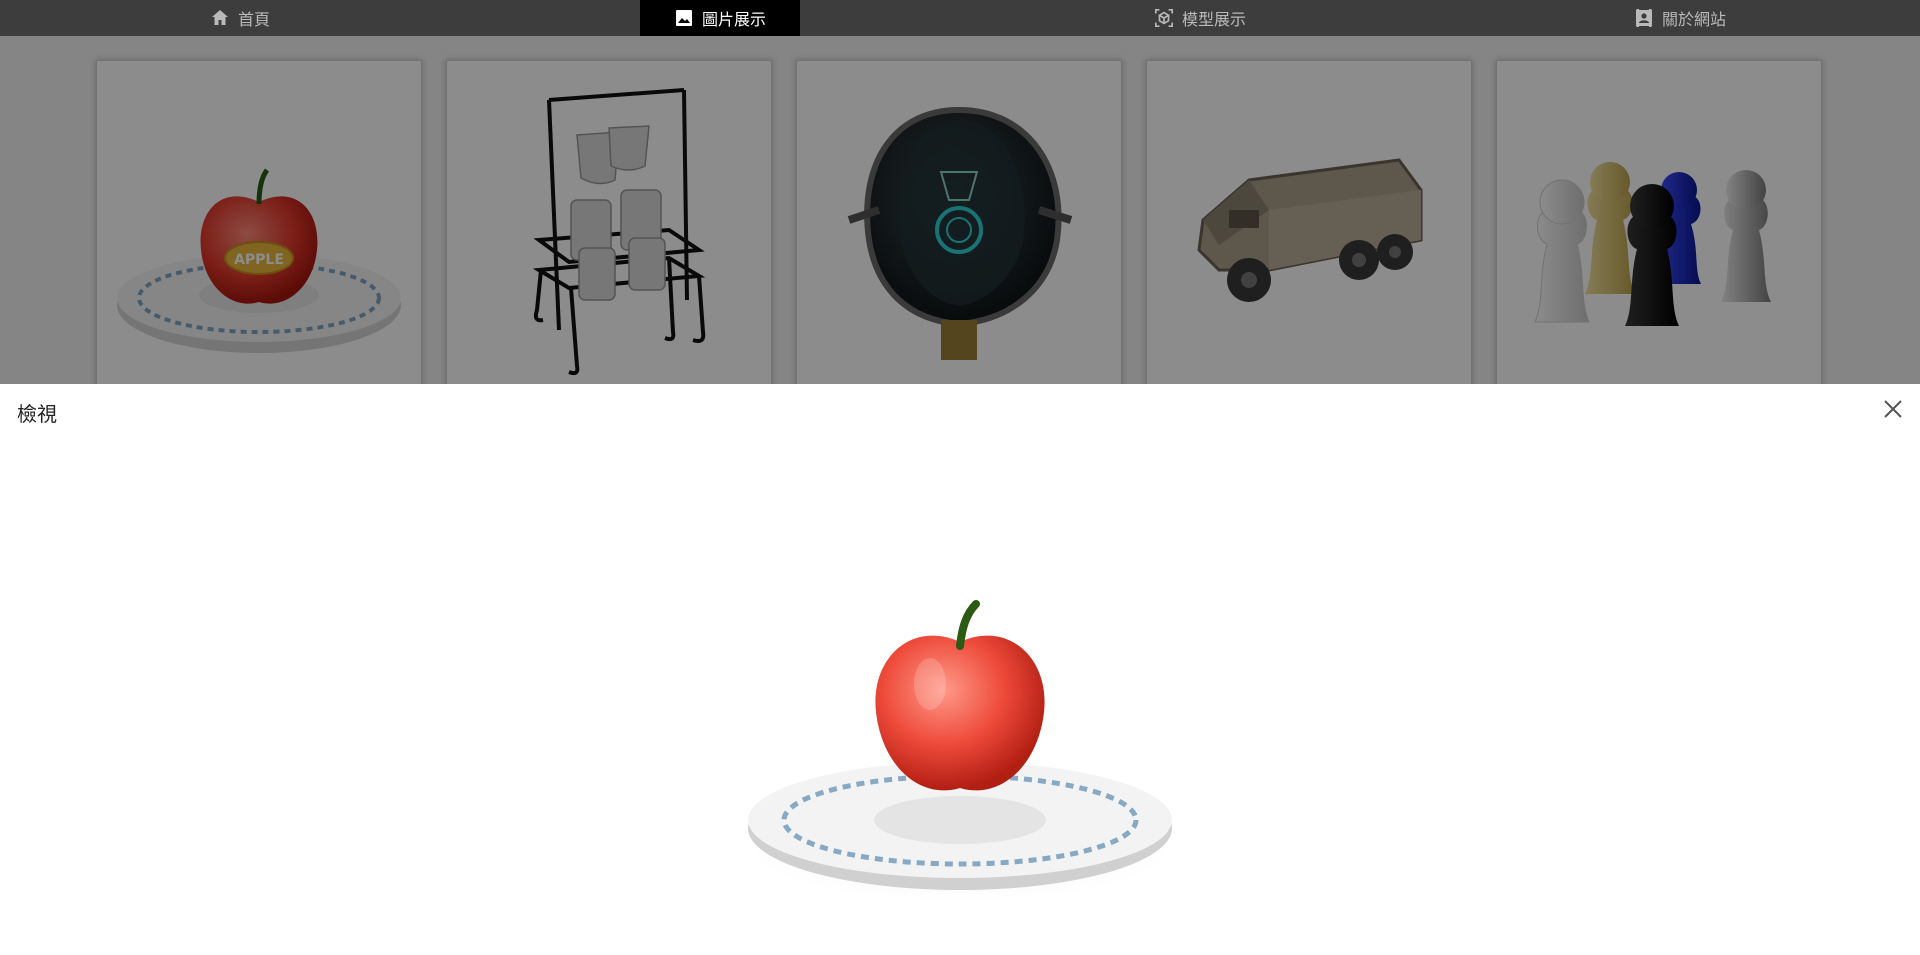  Describe the element at coordinates (684, 18) in the screenshot. I see `image-icon` at that location.